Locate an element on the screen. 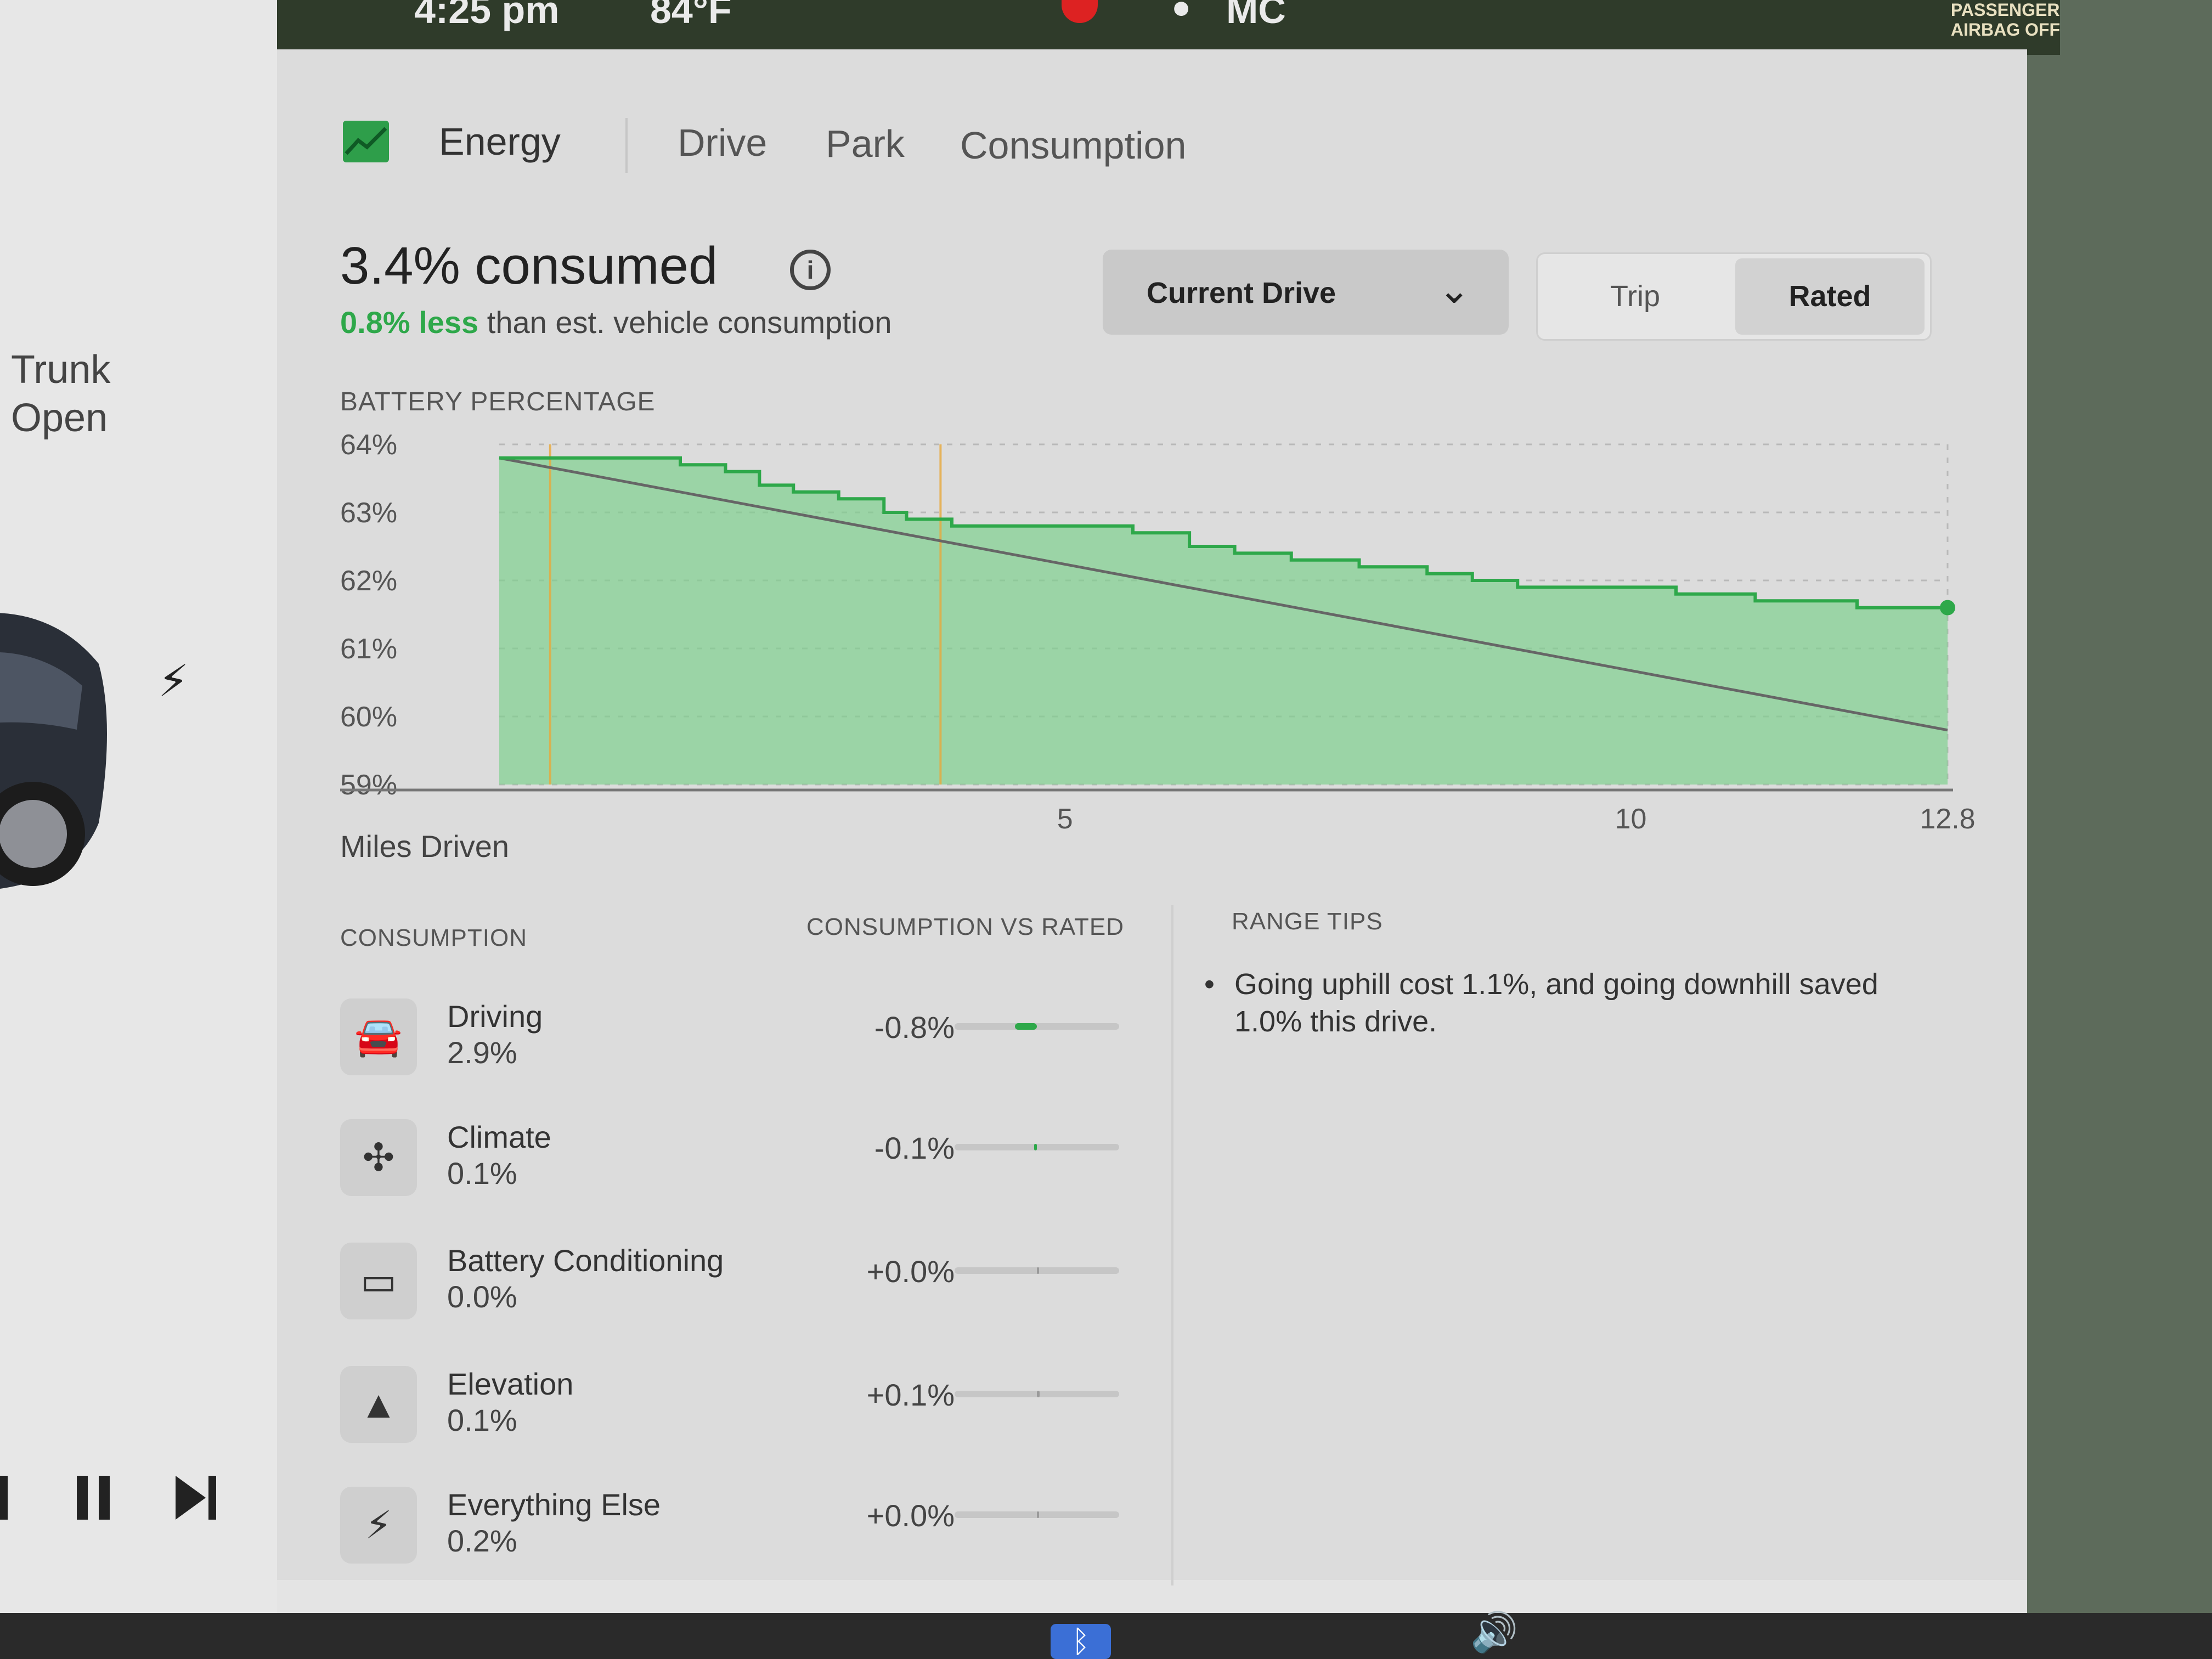 The height and width of the screenshot is (1659, 2212). y-tick-label: 60% is located at coordinates (368, 717).